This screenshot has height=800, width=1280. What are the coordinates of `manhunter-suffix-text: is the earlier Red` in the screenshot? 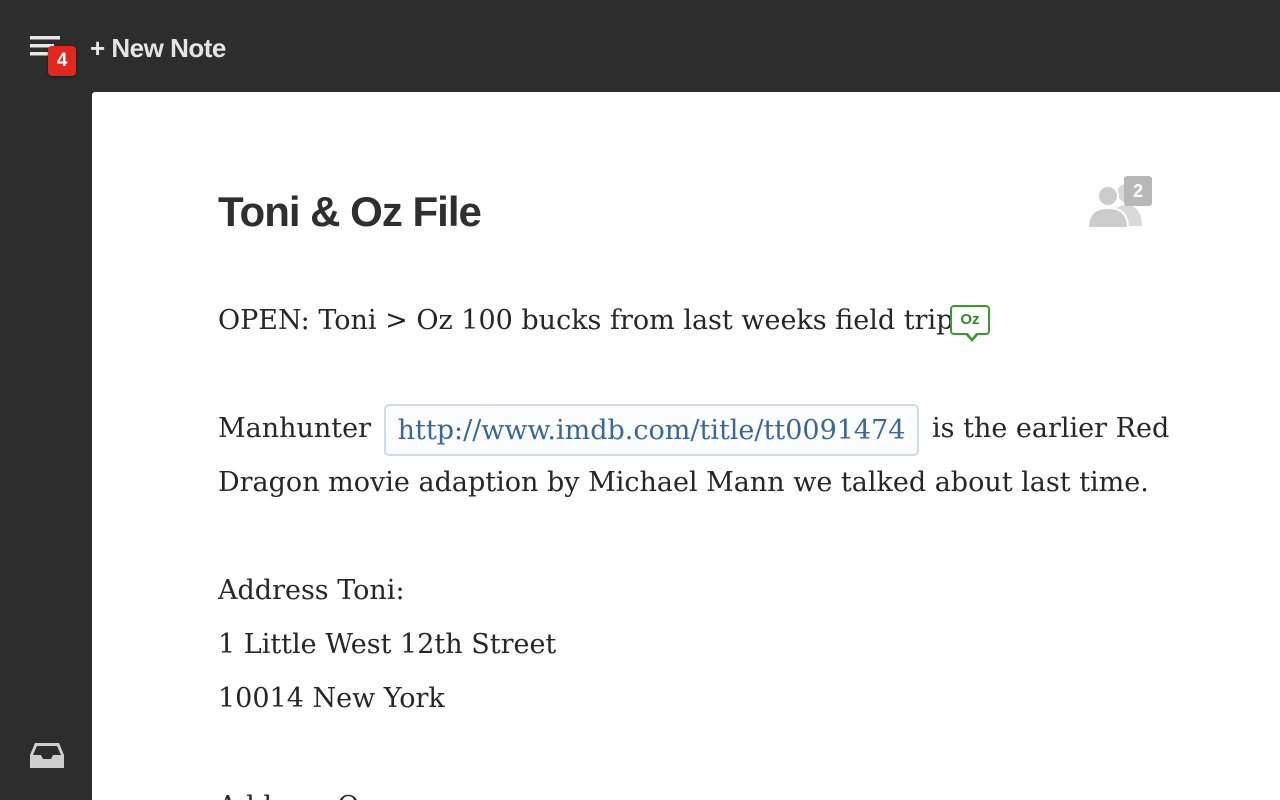 It's located at (1046, 428).